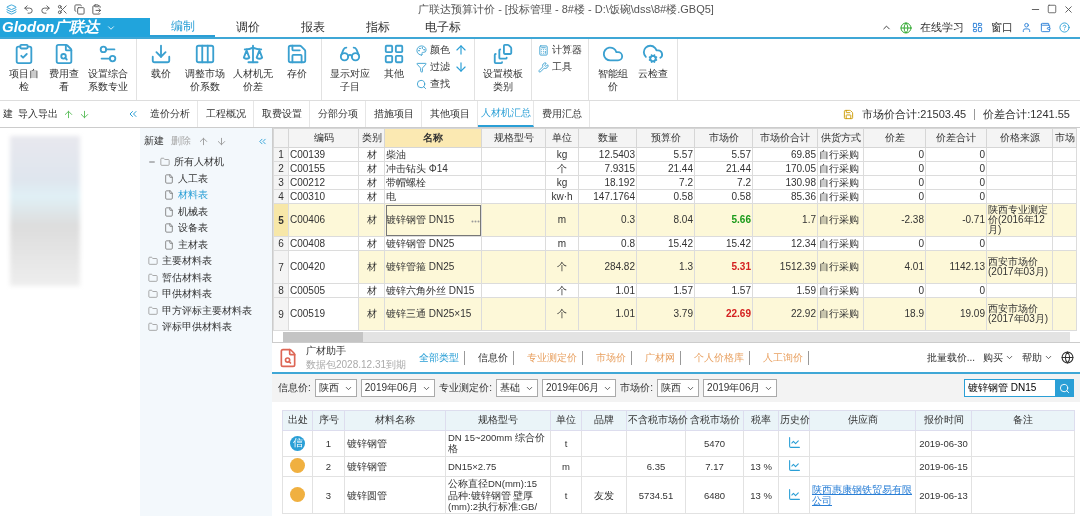 This screenshot has width=1080, height=516. I want to click on row-number: 9, so click(281, 314).